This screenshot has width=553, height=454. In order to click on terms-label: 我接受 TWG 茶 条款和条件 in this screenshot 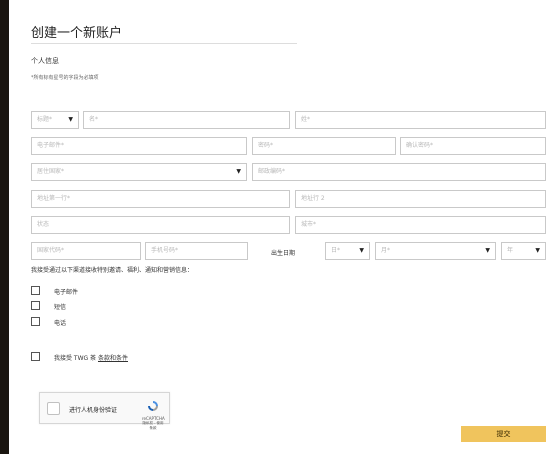, I will do `click(91, 357)`.